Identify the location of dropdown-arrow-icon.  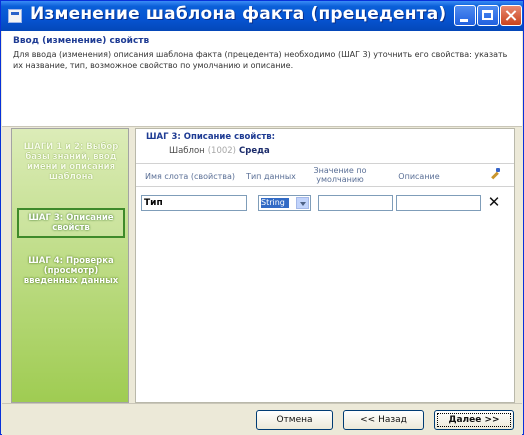
(302, 203).